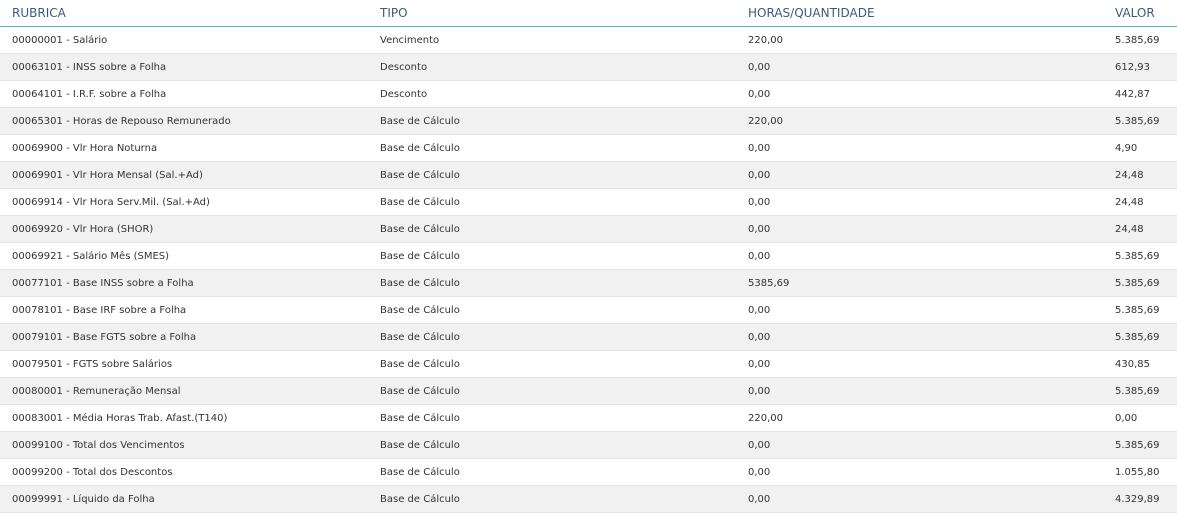 The width and height of the screenshot is (1177, 531). Describe the element at coordinates (184, 94) in the screenshot. I see `cell-rubrica: 00064101 - I.R.F. sobre a Folha` at that location.